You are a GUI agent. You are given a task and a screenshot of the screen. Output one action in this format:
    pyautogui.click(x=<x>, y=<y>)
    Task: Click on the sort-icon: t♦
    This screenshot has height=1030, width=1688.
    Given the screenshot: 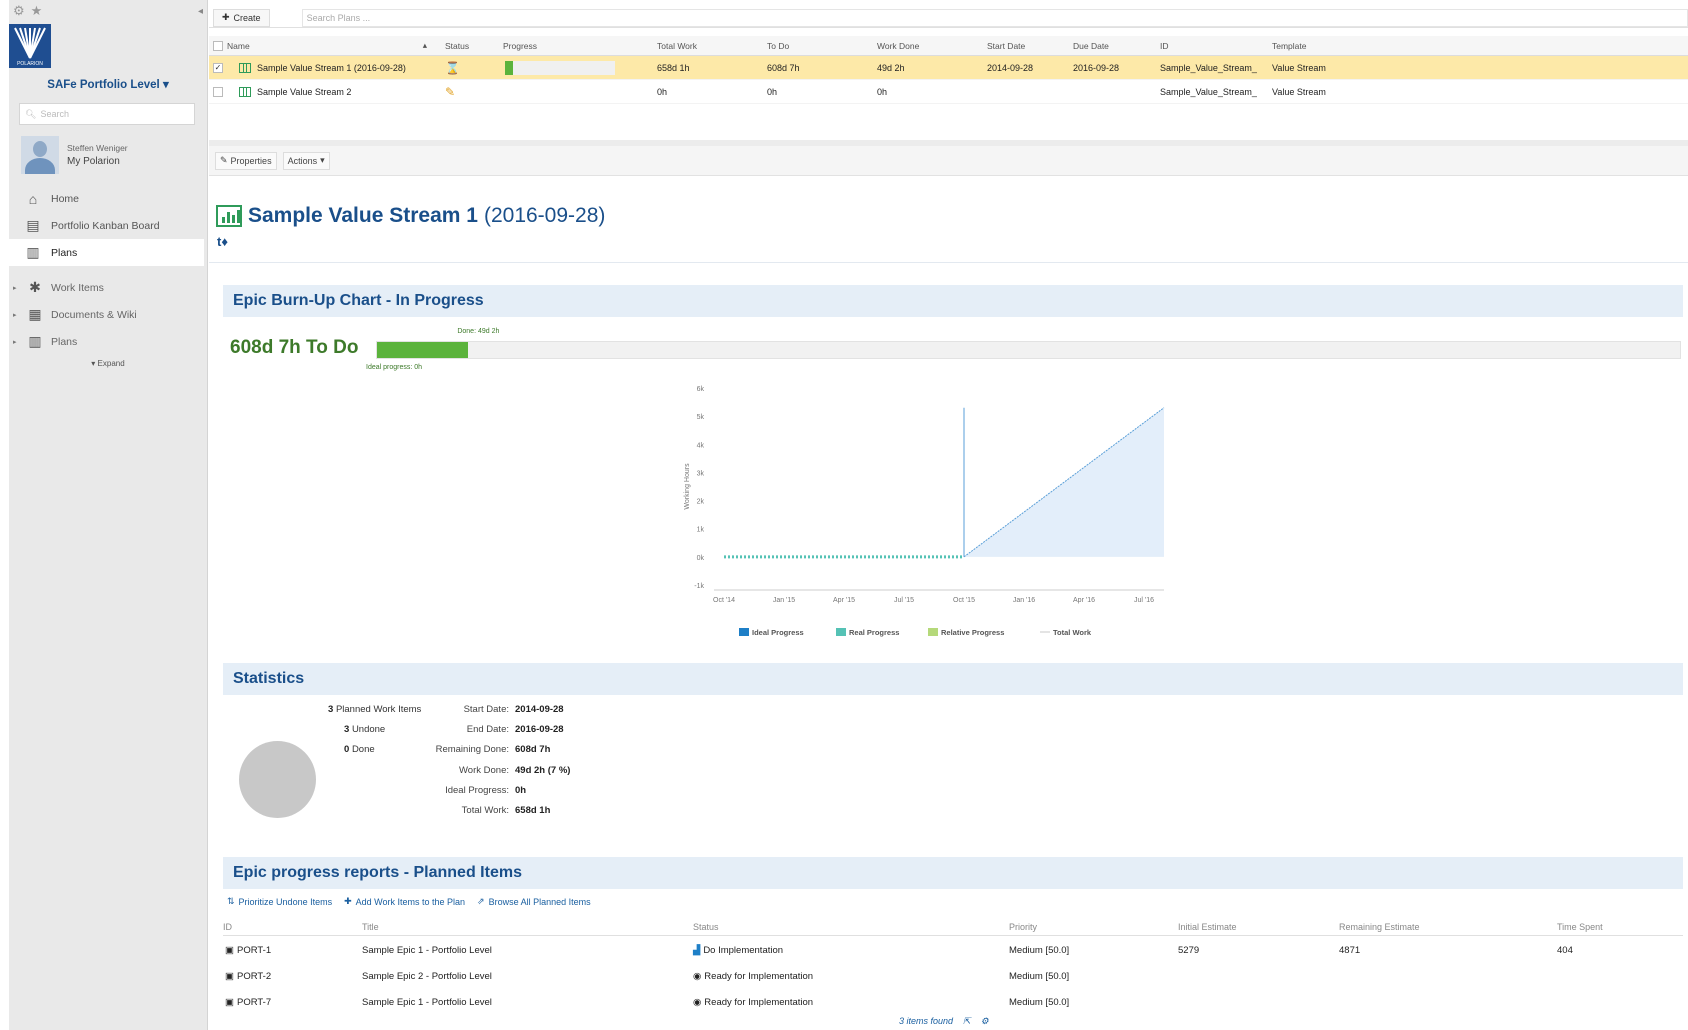 What is the action you would take?
    pyautogui.click(x=222, y=241)
    